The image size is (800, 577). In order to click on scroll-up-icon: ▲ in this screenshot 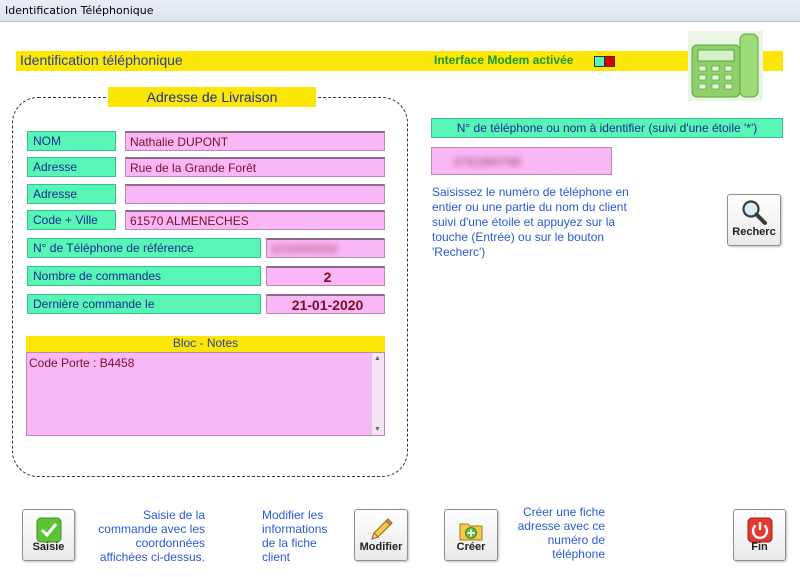, I will do `click(377, 358)`.